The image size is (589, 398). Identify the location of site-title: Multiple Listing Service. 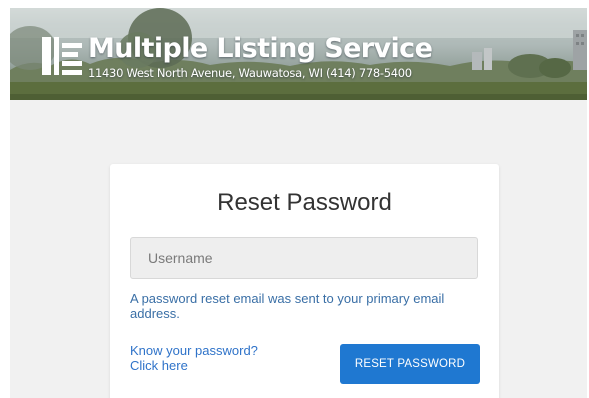
(260, 48).